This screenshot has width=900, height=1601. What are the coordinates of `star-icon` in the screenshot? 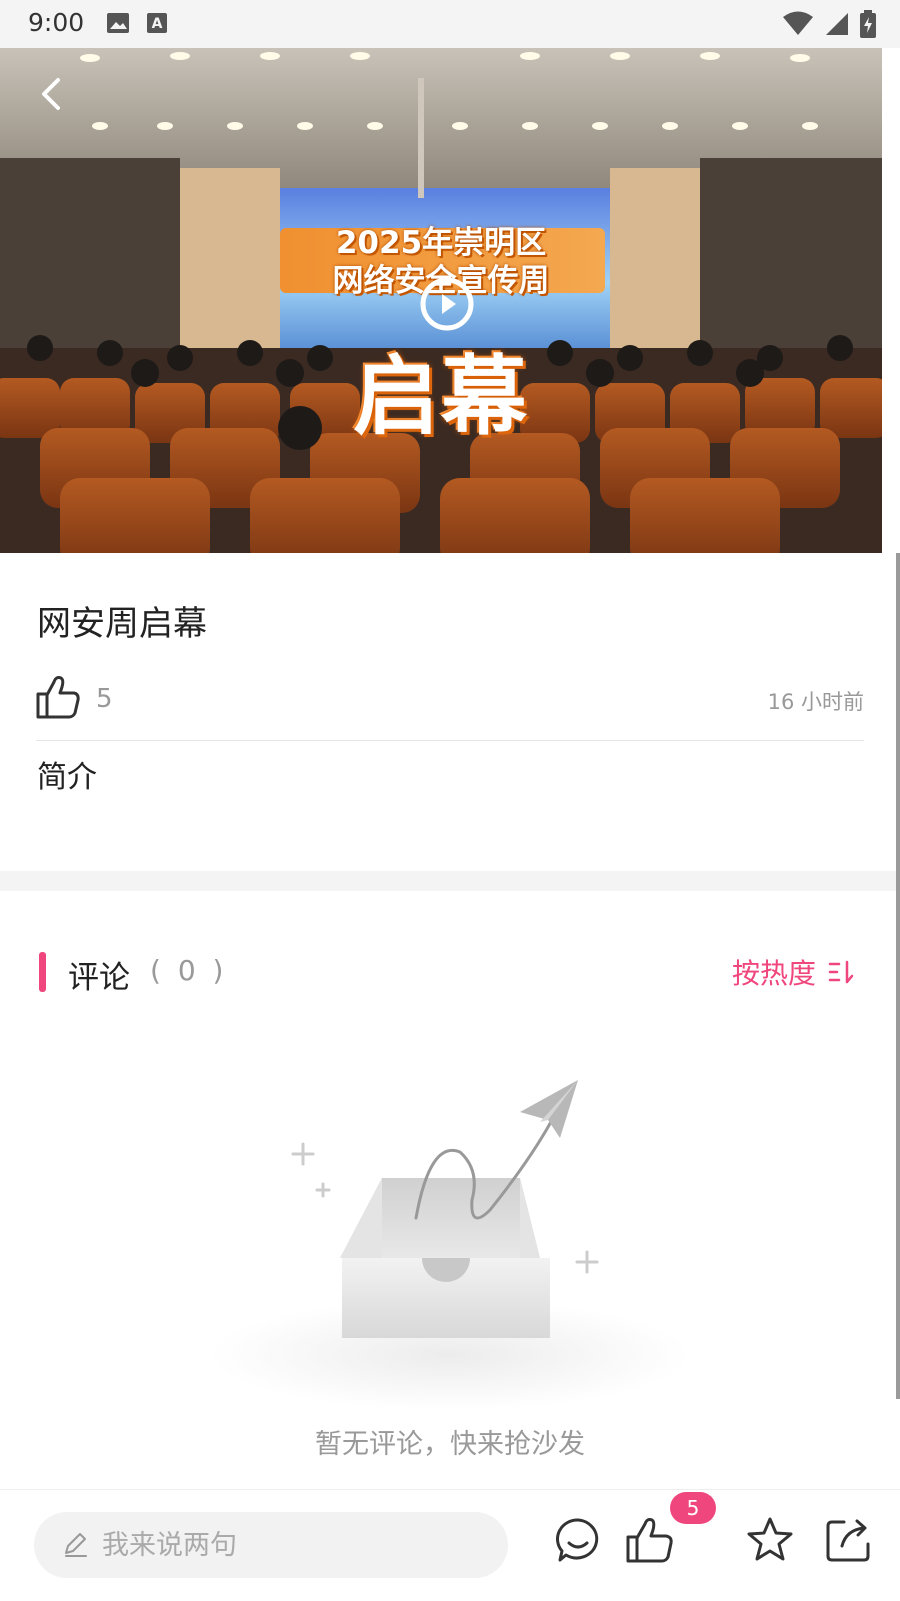 It's located at (770, 1540).